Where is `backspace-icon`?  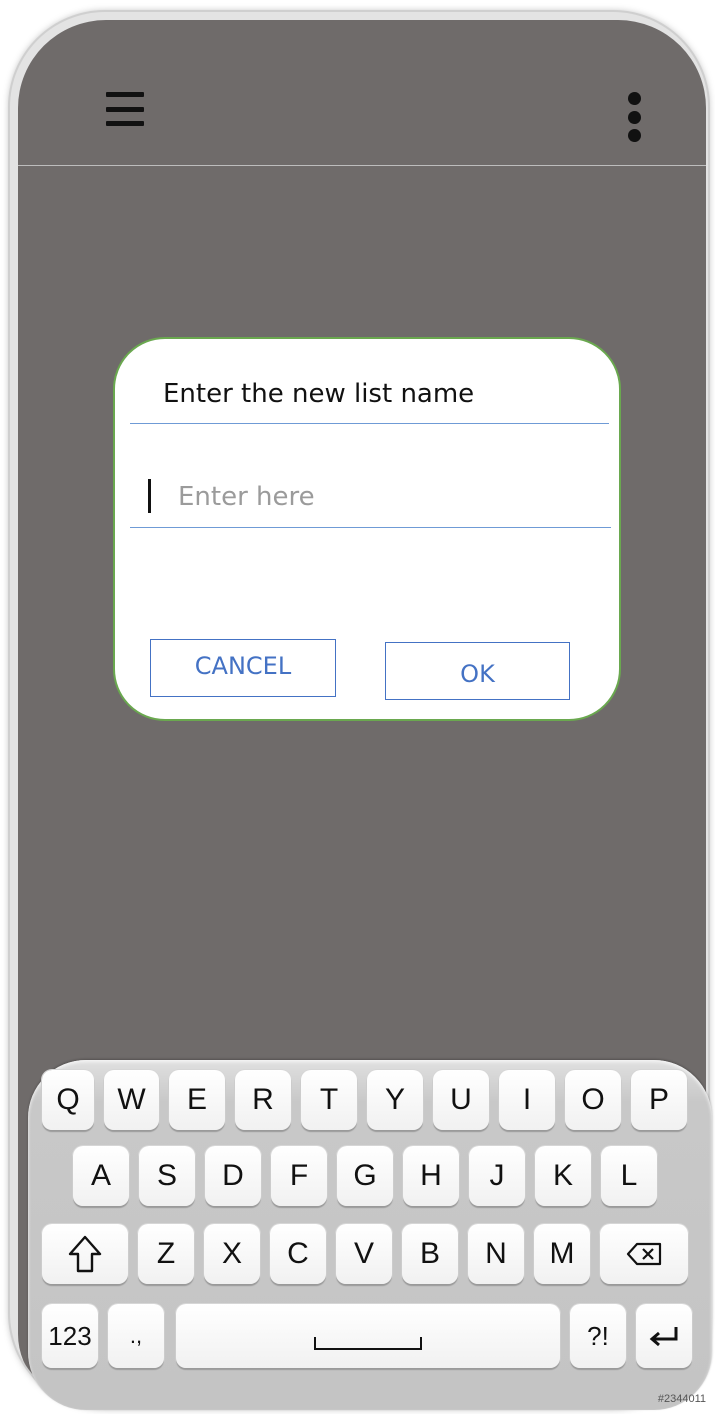 backspace-icon is located at coordinates (644, 1254).